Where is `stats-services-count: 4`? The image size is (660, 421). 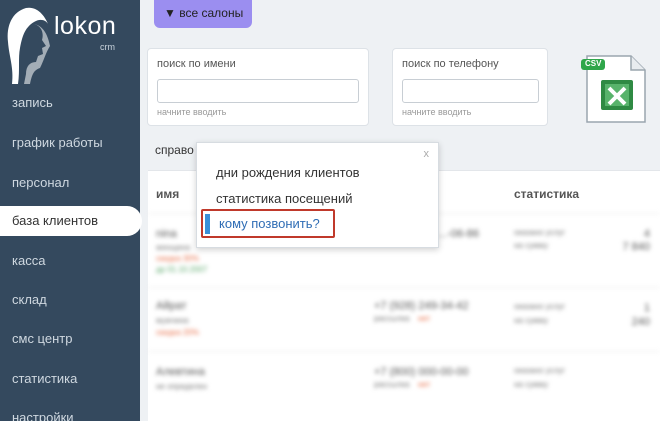
stats-services-count: 4 is located at coordinates (646, 234).